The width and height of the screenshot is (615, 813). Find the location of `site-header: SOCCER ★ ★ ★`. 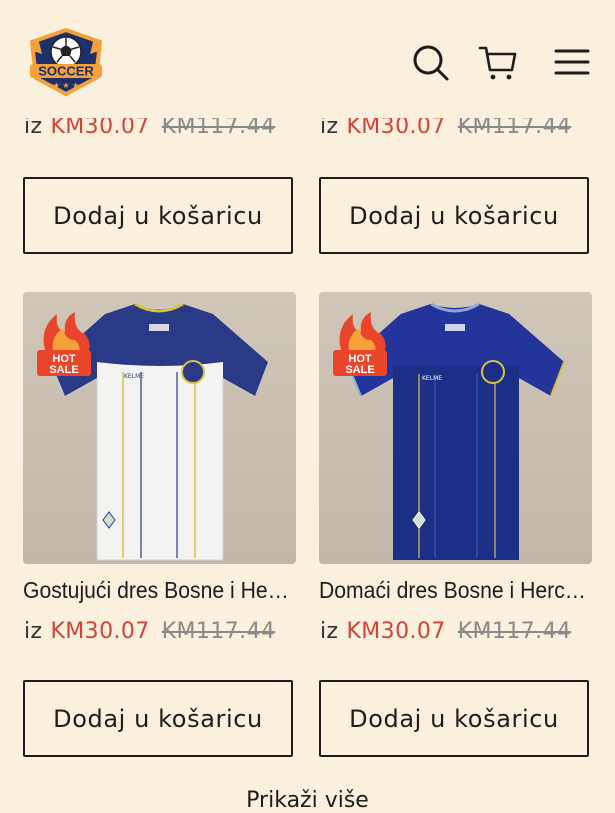

site-header: SOCCER ★ ★ ★ is located at coordinates (307, 59).